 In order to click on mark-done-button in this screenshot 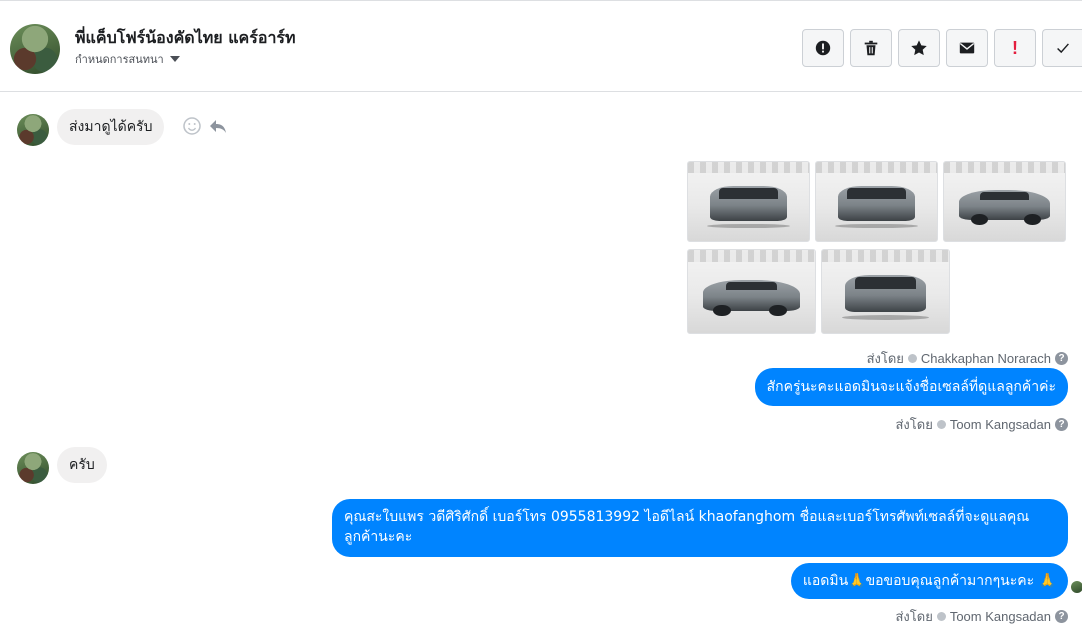, I will do `click(1062, 48)`.